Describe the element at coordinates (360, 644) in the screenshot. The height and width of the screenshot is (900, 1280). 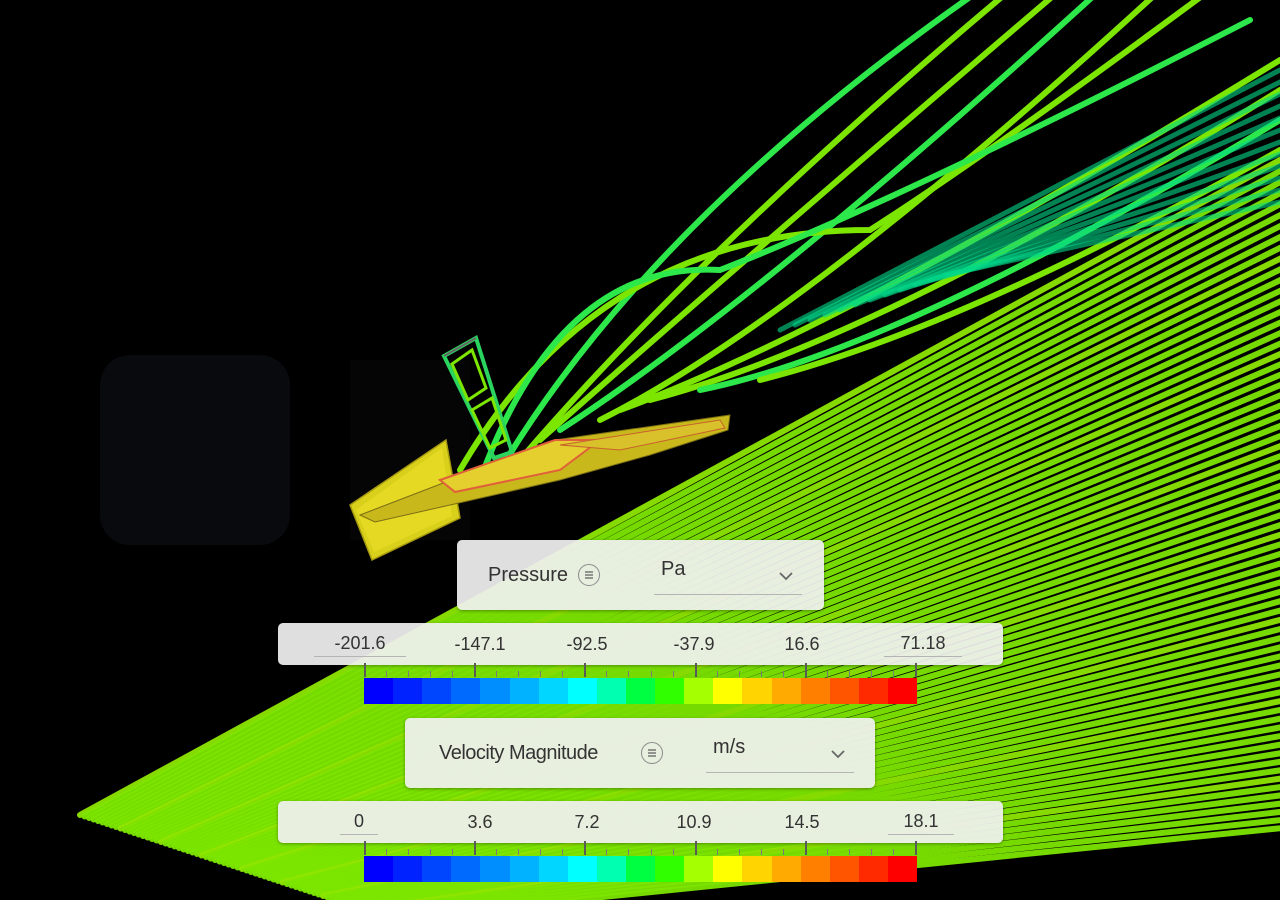
I see `pressure-min-input` at that location.